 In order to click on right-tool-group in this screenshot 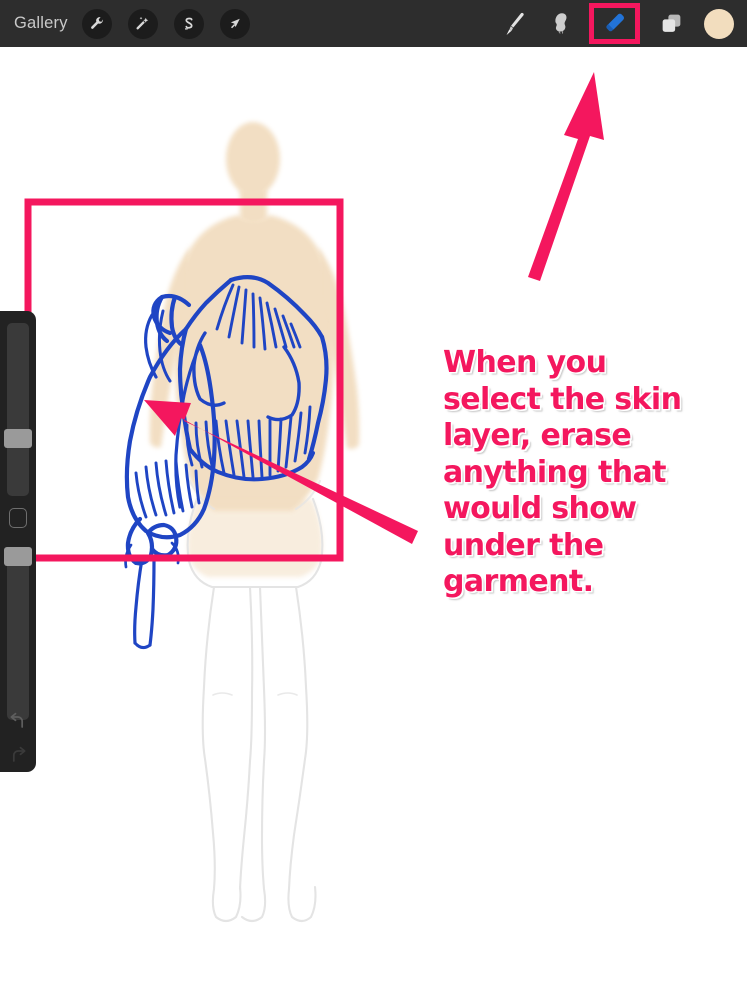, I will do `click(619, 23)`.